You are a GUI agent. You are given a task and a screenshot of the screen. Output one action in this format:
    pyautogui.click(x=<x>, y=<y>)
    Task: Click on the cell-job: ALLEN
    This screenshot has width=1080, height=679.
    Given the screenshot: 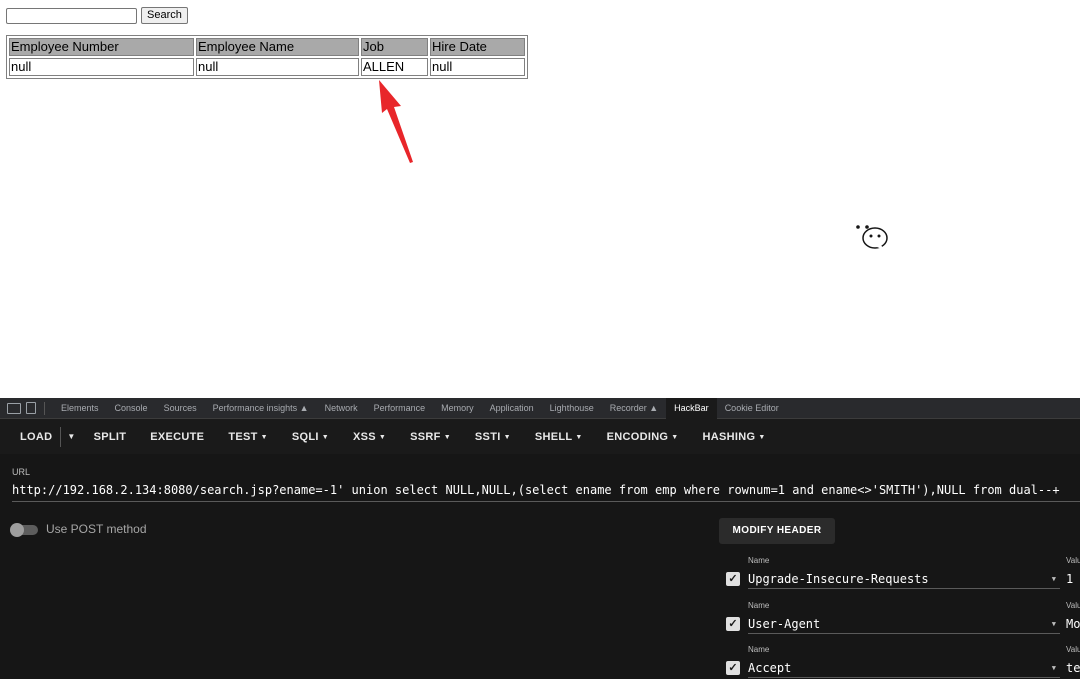 What is the action you would take?
    pyautogui.click(x=394, y=67)
    